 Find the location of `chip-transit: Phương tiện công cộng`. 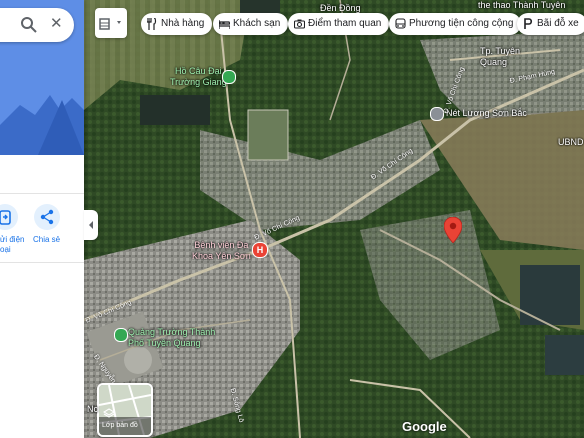

chip-transit: Phương tiện công cộng is located at coordinates (455, 24).